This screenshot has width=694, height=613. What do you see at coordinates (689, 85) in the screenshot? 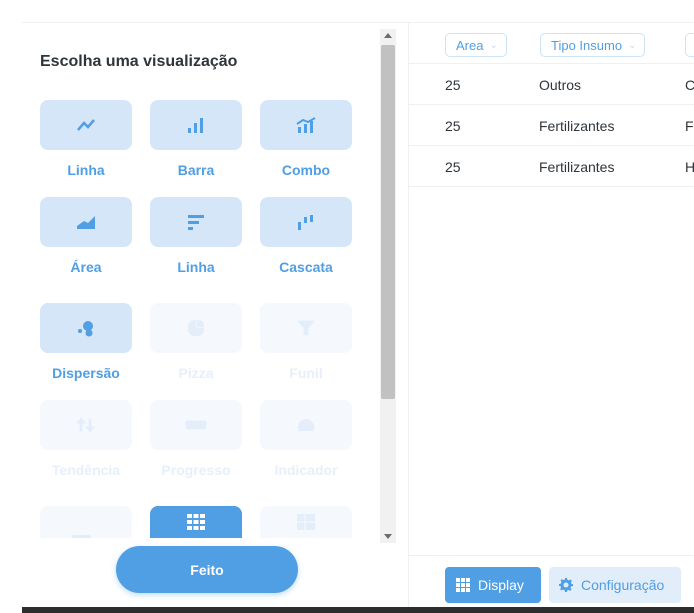
I see `table-cell: C` at bounding box center [689, 85].